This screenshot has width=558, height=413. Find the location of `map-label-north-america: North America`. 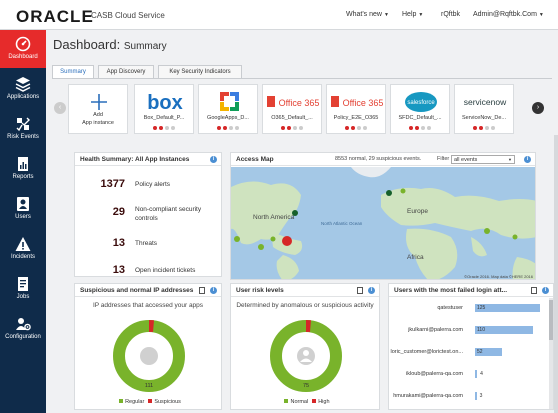

map-label-north-america: North America is located at coordinates (274, 217).